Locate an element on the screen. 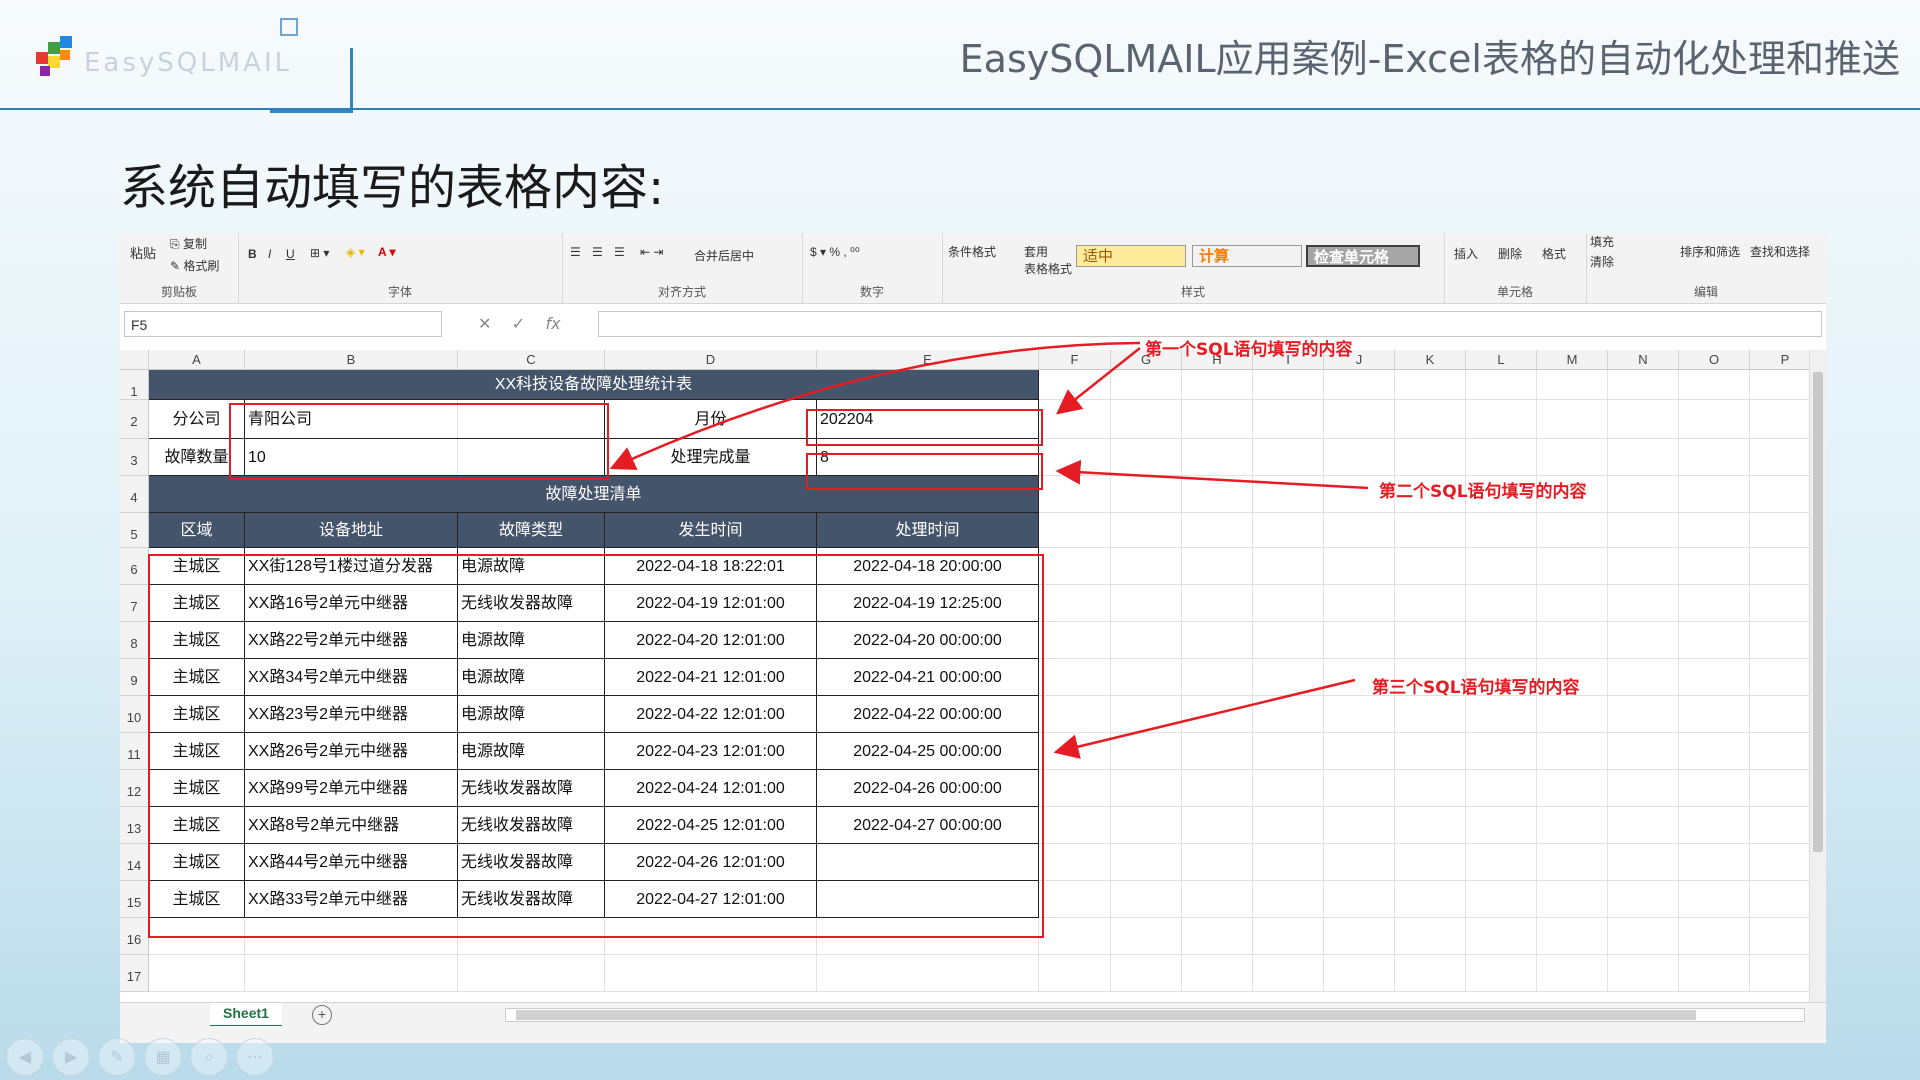 This screenshot has height=1080, width=1920. column-header-k: K is located at coordinates (1430, 360).